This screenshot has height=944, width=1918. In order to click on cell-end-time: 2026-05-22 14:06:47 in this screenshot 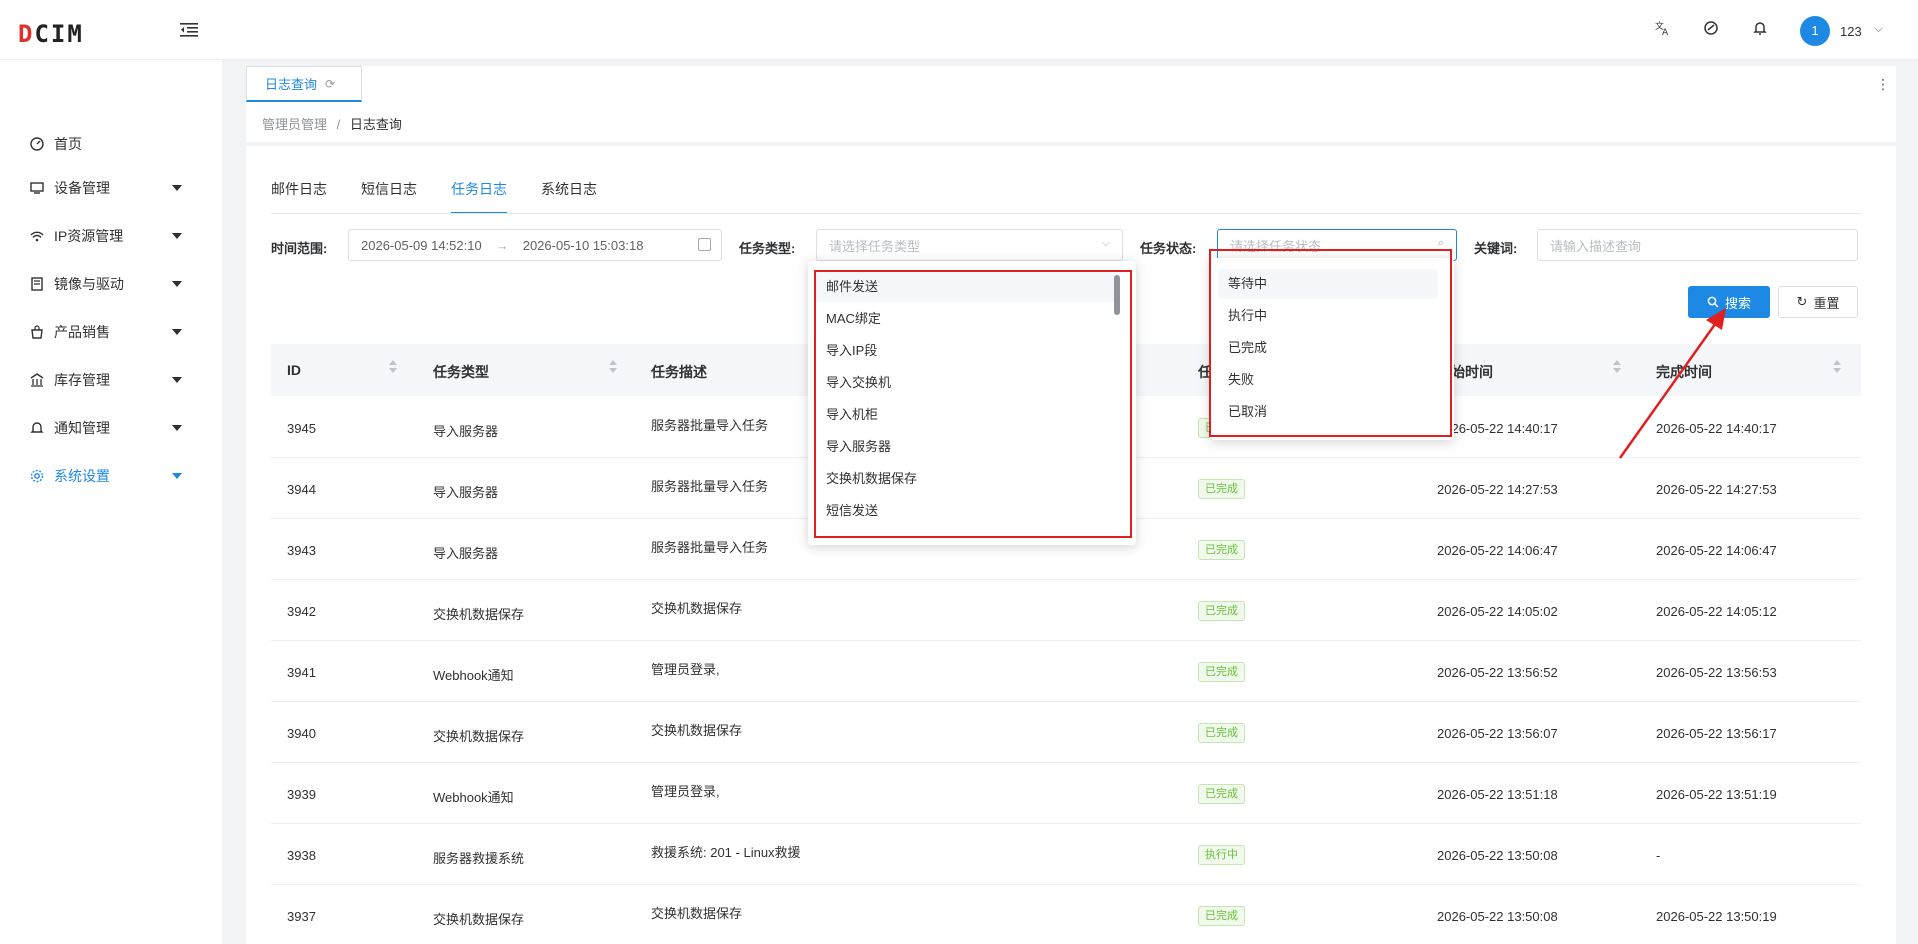, I will do `click(1716, 550)`.